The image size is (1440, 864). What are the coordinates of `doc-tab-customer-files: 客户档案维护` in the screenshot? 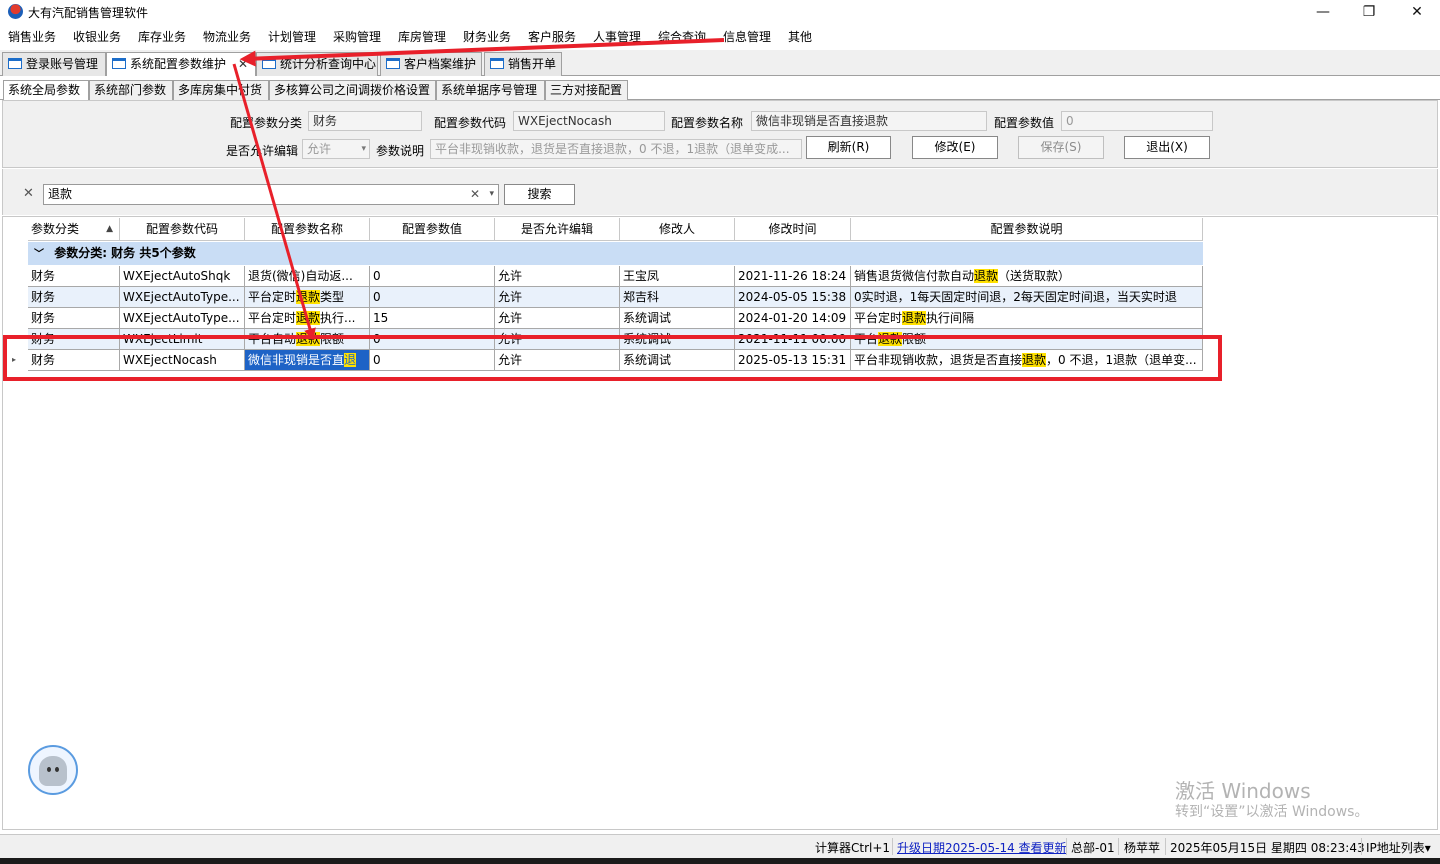 It's located at (431, 64).